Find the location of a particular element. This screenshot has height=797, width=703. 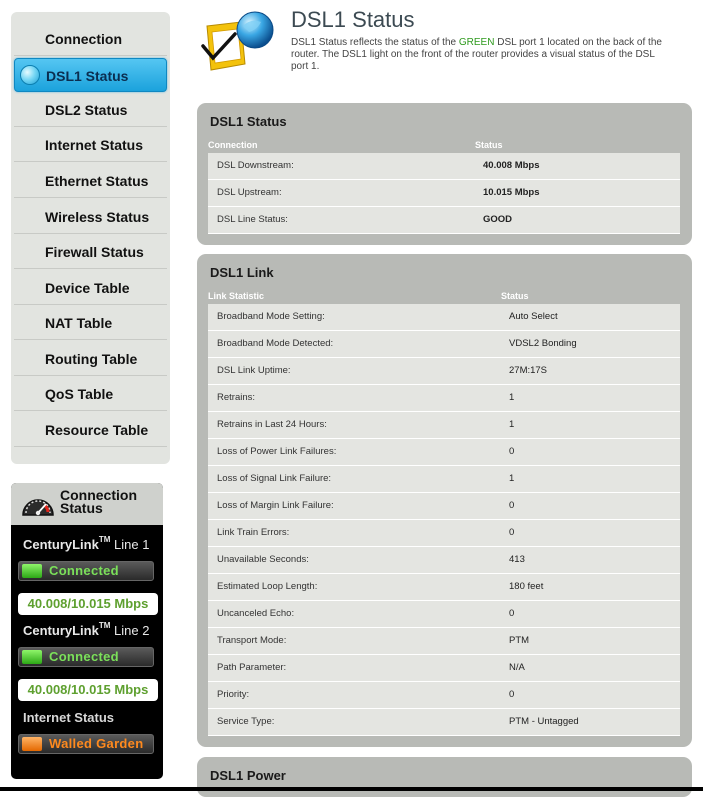

sidebar-item-label: Firewall Status is located at coordinates (94, 252).